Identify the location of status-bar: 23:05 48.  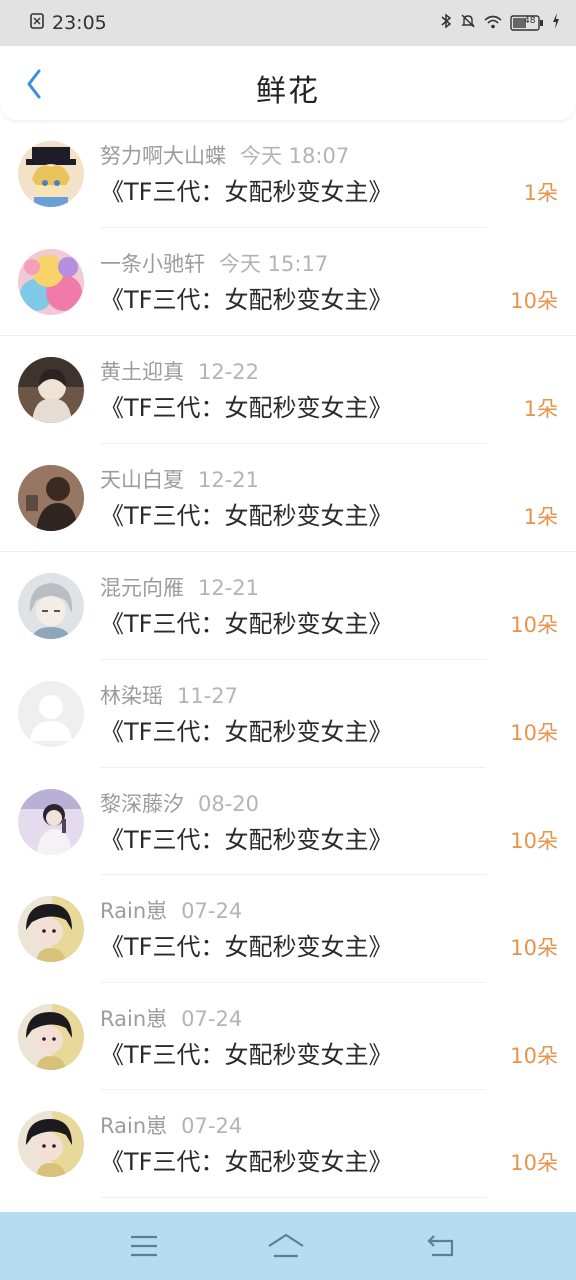
(288, 23).